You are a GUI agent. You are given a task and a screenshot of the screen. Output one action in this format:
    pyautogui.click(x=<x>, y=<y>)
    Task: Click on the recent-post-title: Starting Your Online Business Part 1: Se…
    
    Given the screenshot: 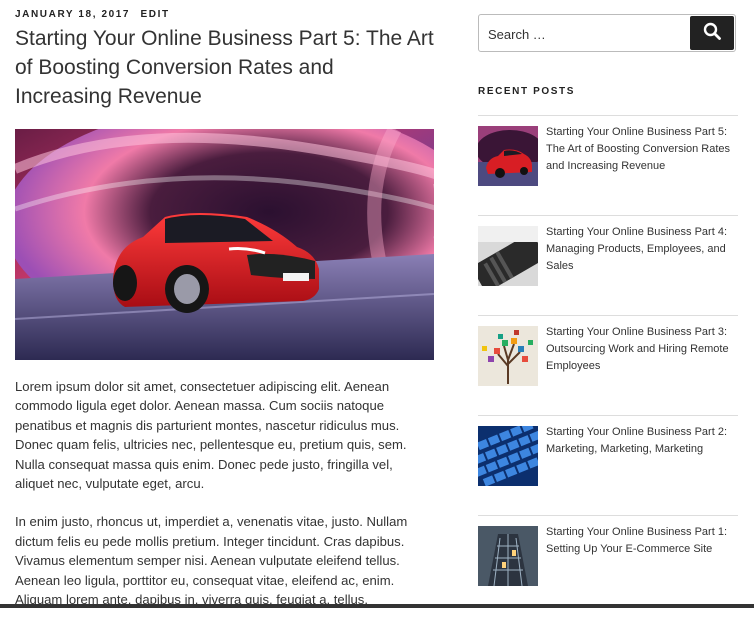 What is the action you would take?
    pyautogui.click(x=643, y=541)
    